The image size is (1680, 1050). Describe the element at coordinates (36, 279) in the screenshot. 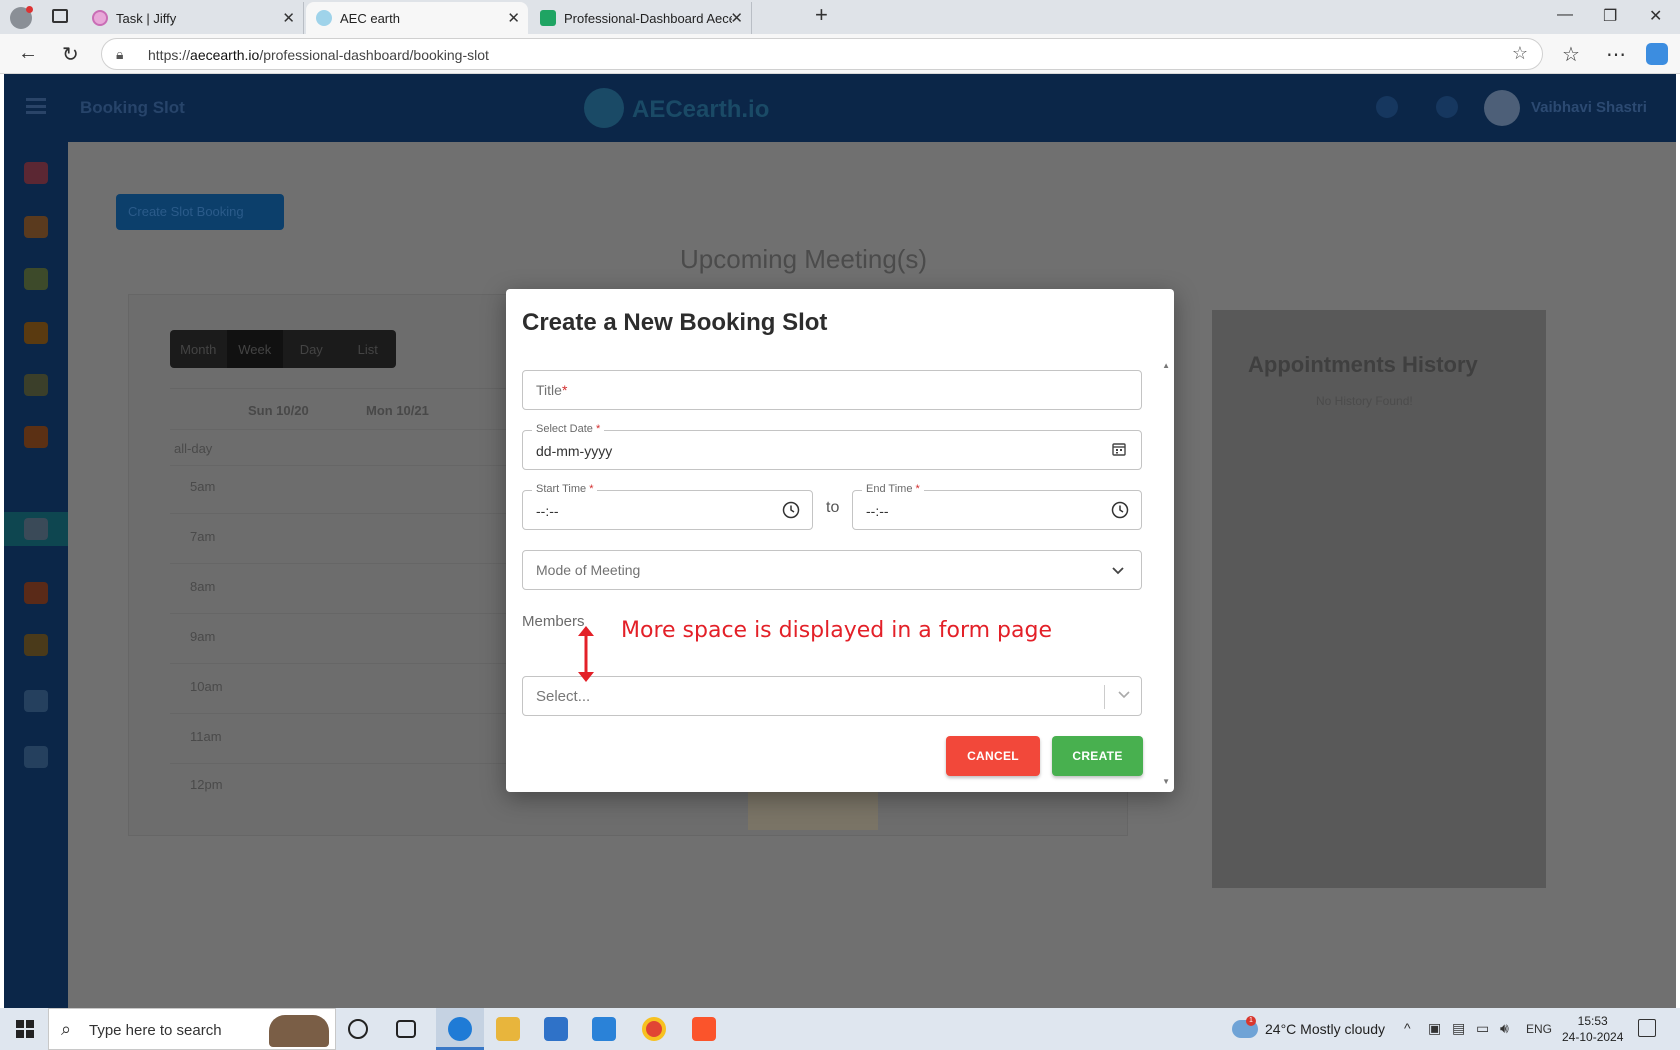

I see `projects-icon` at that location.